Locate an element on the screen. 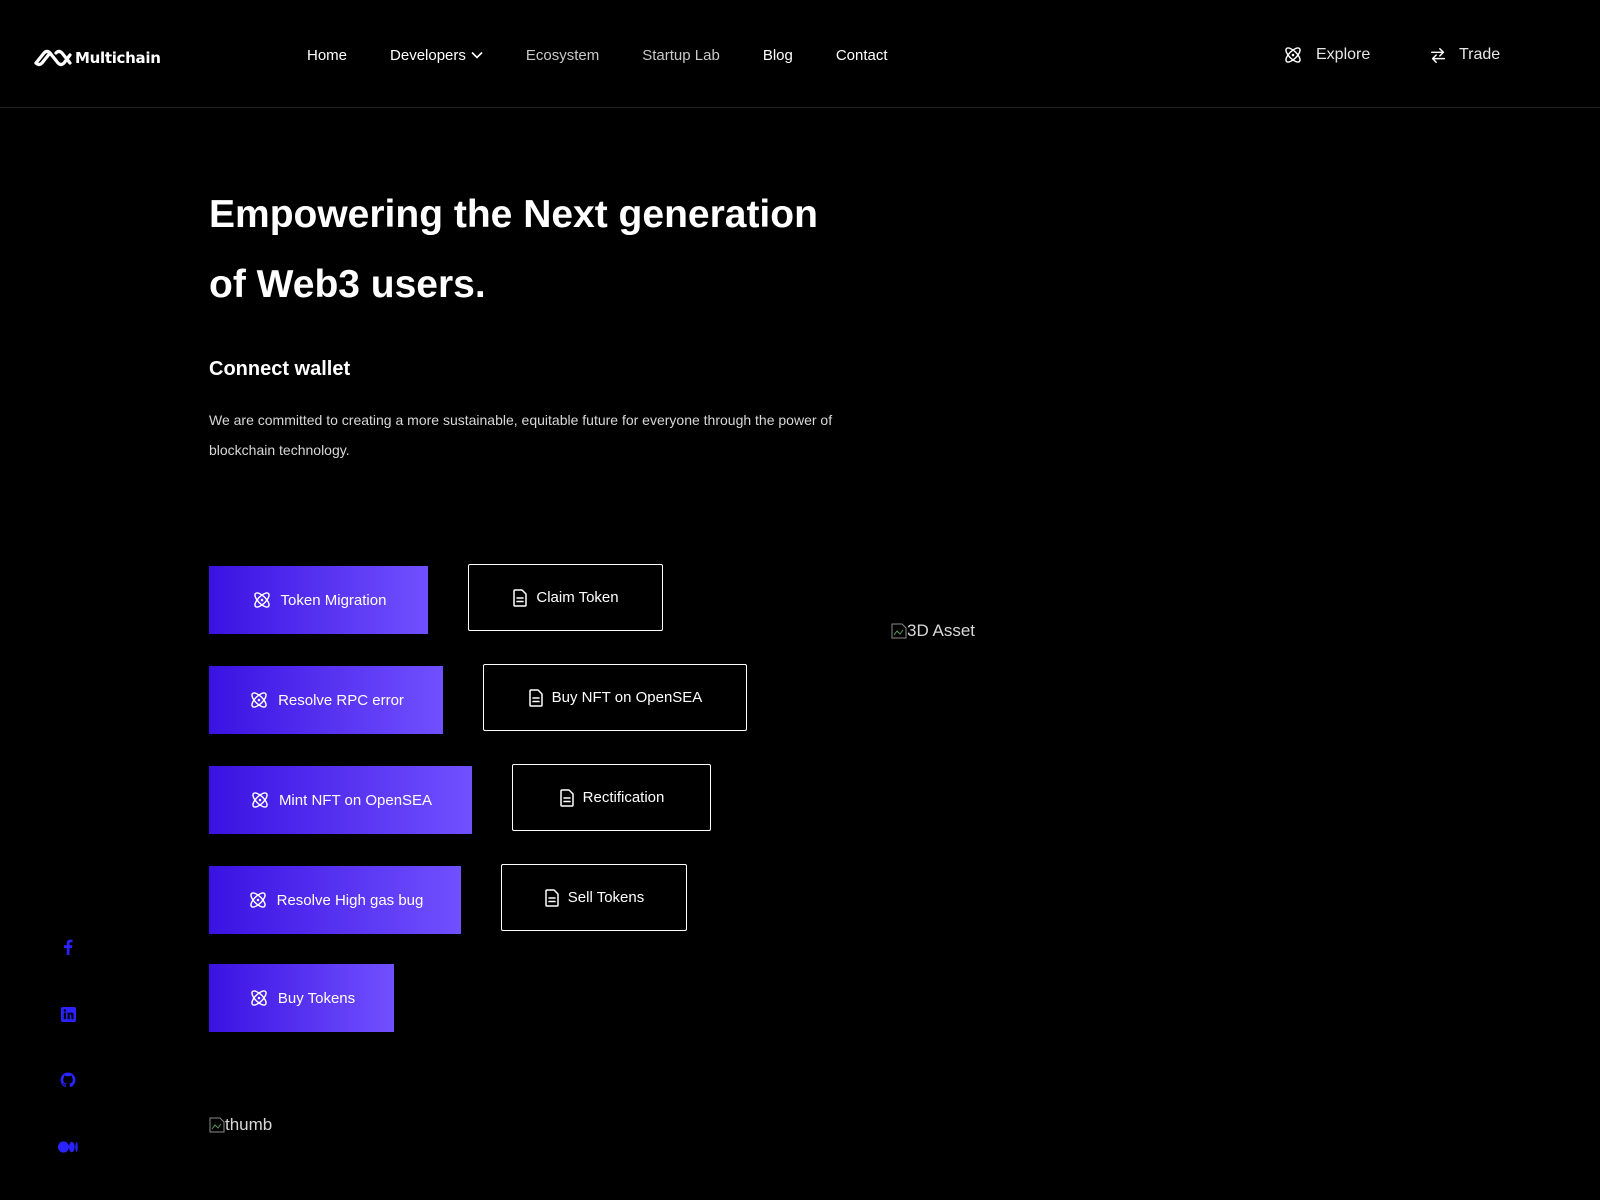 The width and height of the screenshot is (1600, 1200). multichain-logo-icon is located at coordinates (53, 58).